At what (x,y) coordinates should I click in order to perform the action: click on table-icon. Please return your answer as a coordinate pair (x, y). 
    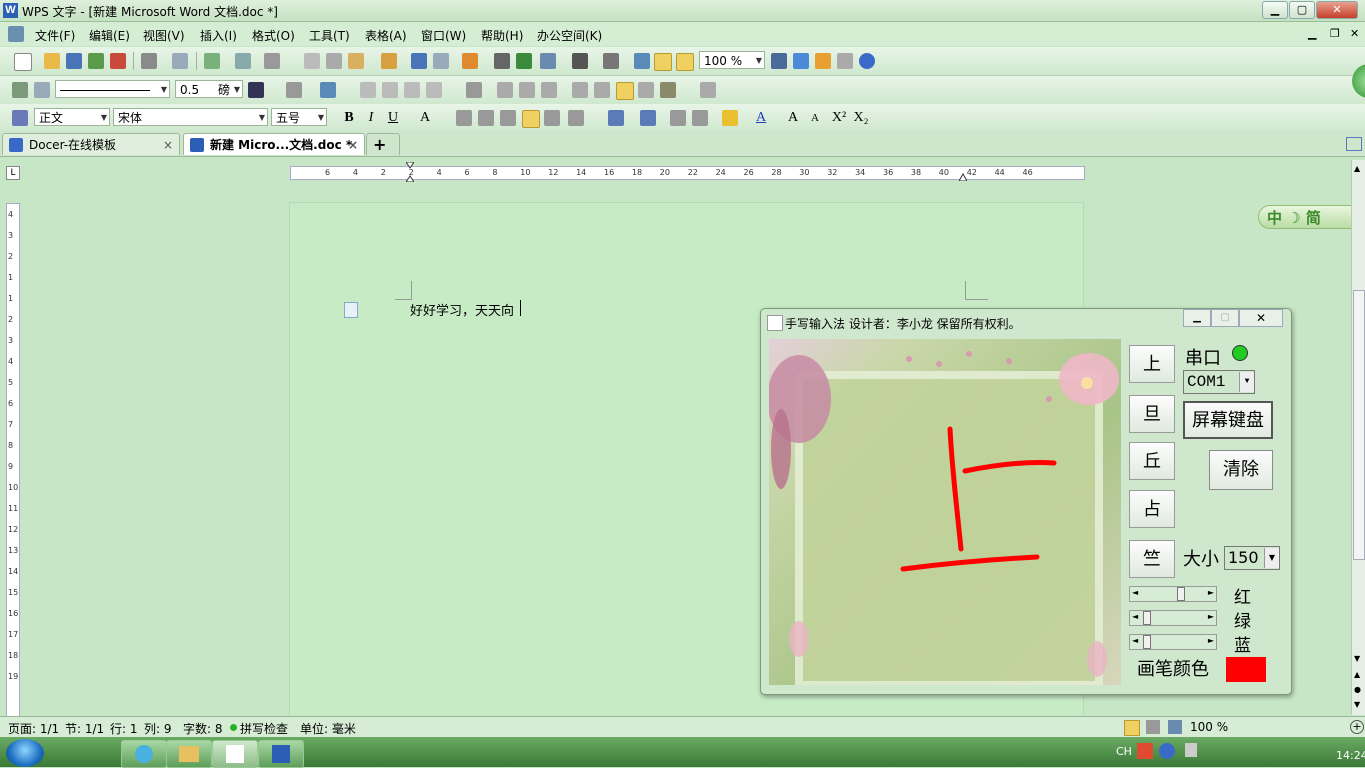
    Looking at the image, I should click on (548, 61).